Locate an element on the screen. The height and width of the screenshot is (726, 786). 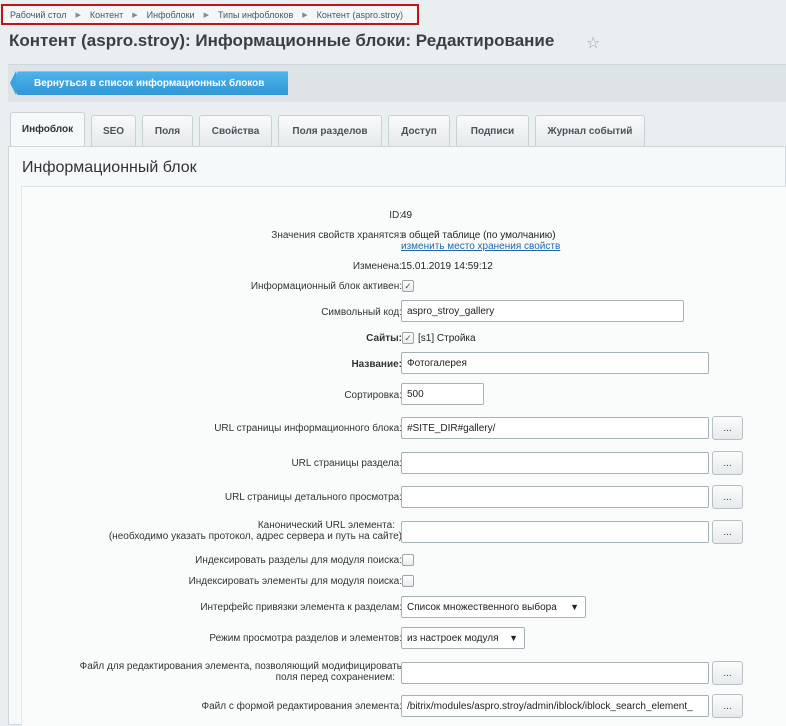
breadcrumb-item-content: Контент is located at coordinates (106, 15).